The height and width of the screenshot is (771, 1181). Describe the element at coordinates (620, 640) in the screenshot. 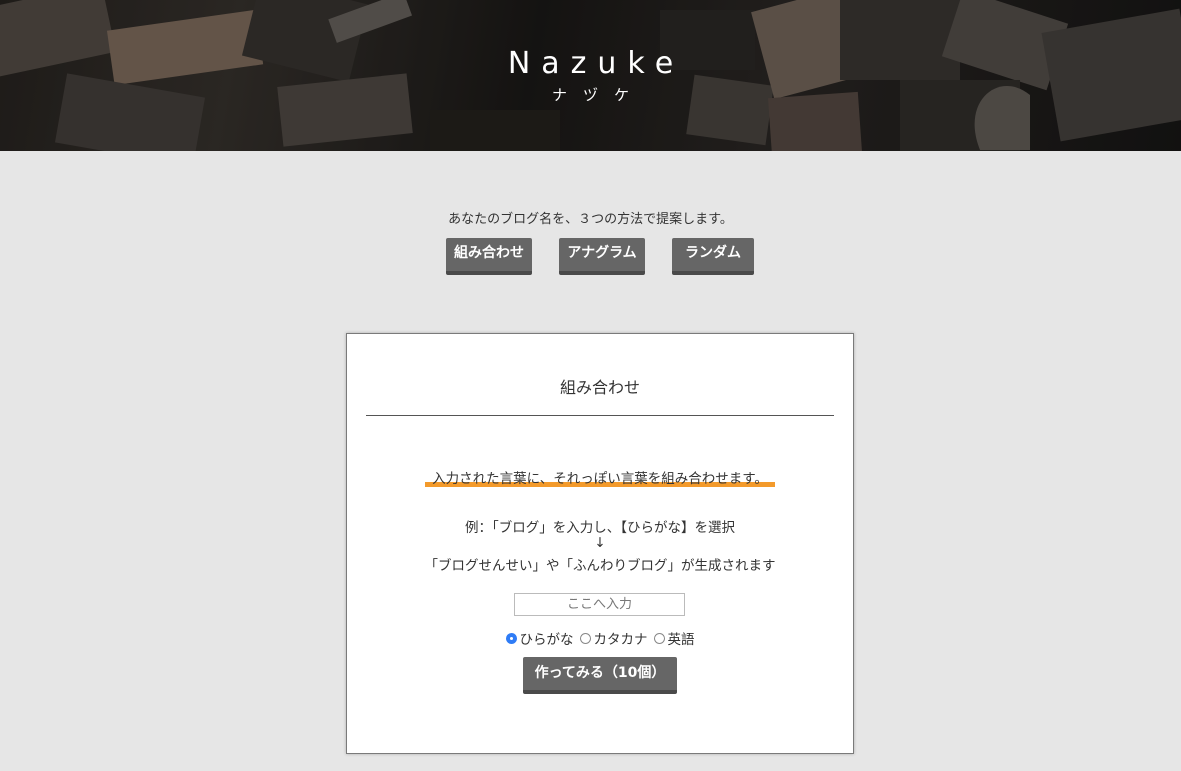

I see `radio-katakana-label: カタカナ` at that location.